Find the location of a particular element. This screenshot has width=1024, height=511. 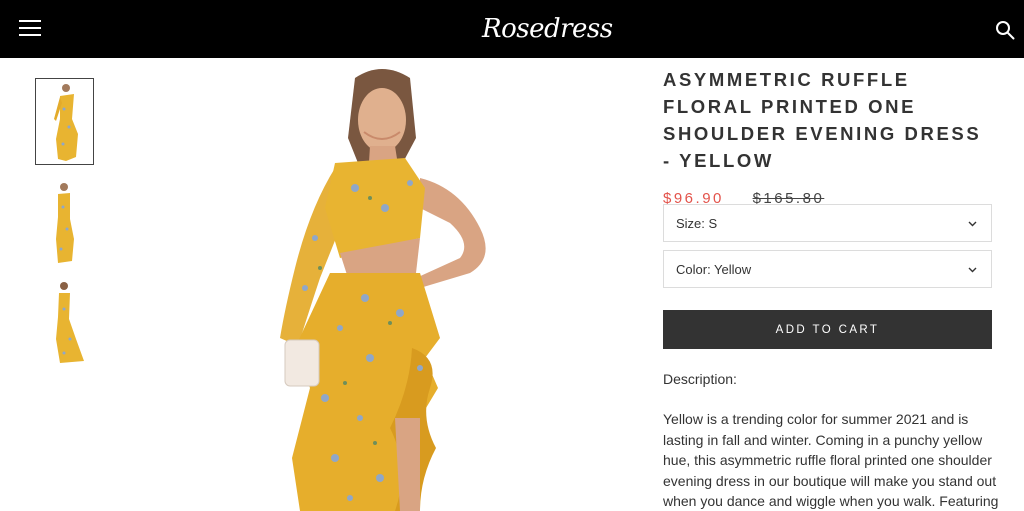

description-heading: Description: is located at coordinates (700, 379).